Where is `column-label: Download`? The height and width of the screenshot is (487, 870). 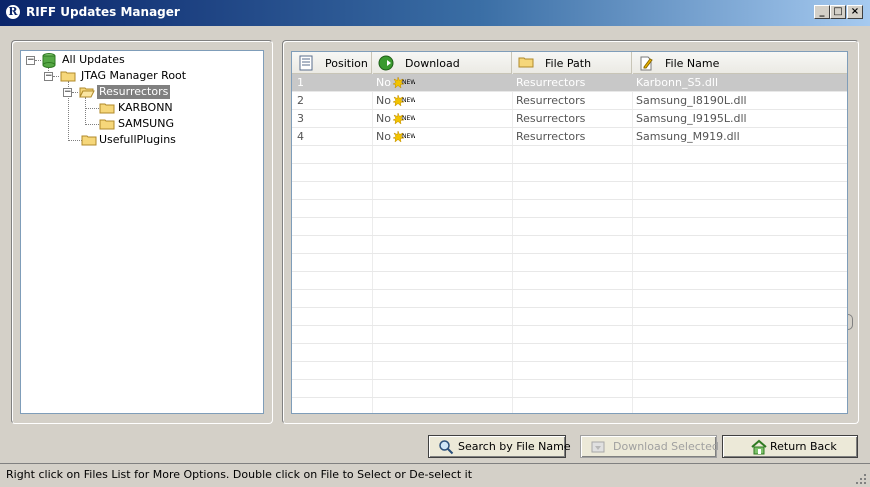
column-label: Download is located at coordinates (432, 63).